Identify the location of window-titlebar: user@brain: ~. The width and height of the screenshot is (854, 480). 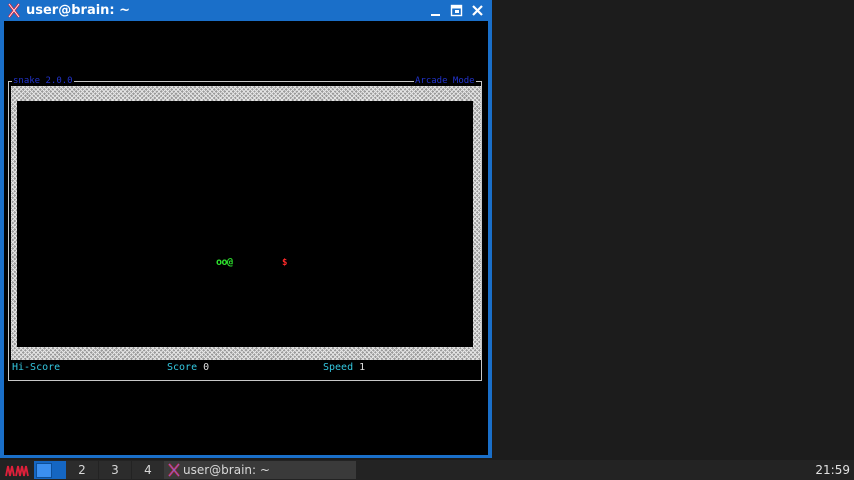
(246, 10).